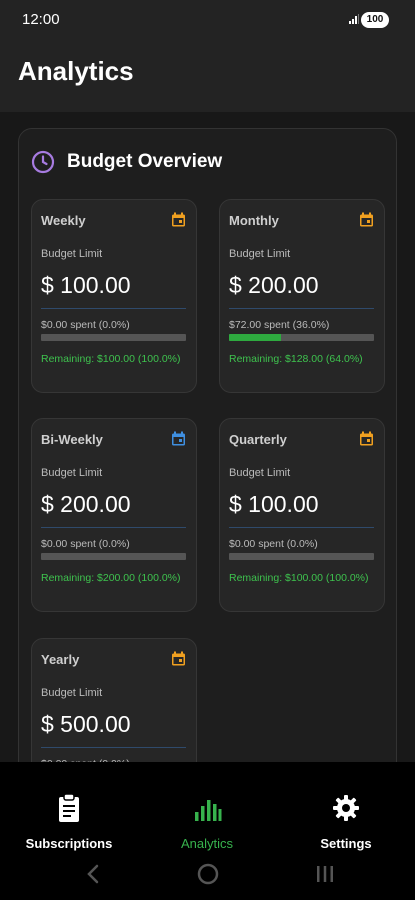 The height and width of the screenshot is (900, 415). What do you see at coordinates (258, 439) in the screenshot?
I see `card-title: Quarterly` at bounding box center [258, 439].